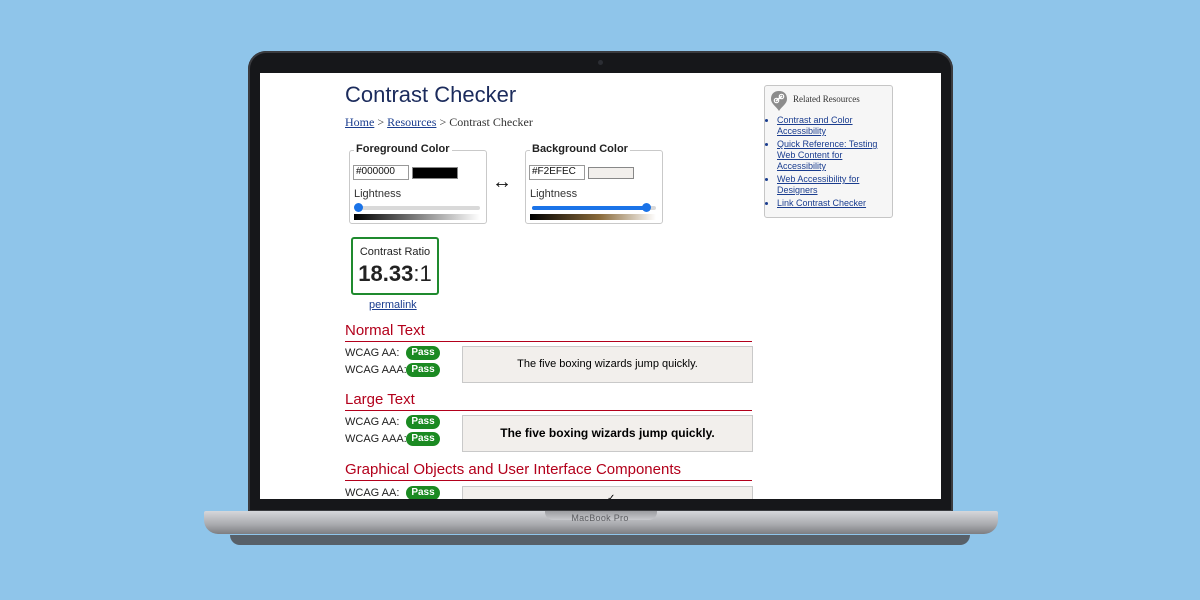  I want to click on background-hex-input: #F2EFEC, so click(557, 172).